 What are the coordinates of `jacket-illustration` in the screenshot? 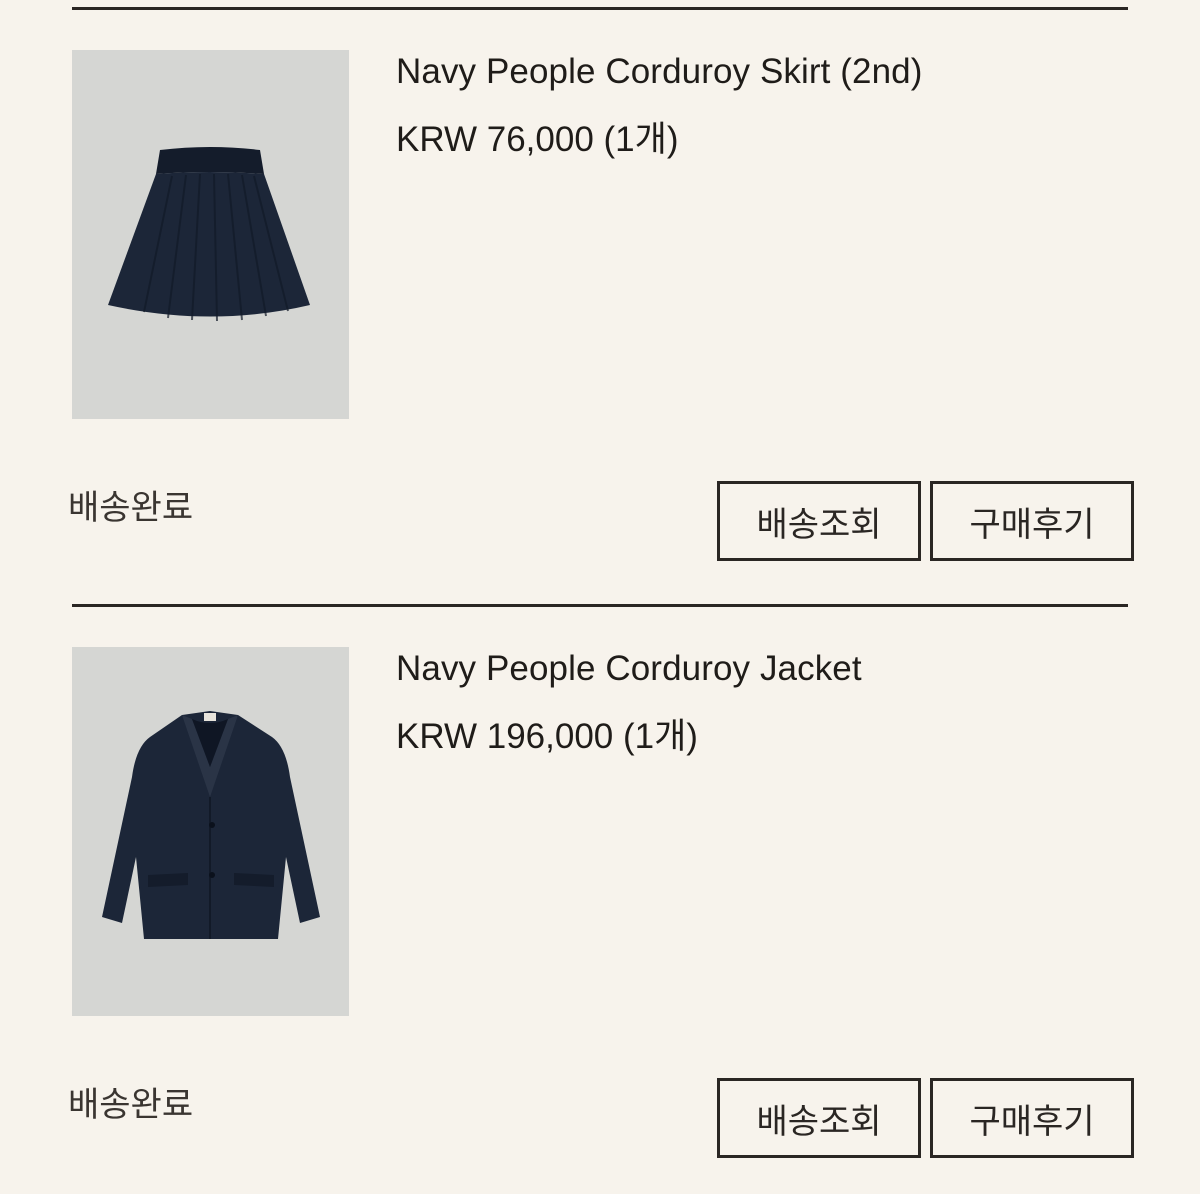 It's located at (211, 825).